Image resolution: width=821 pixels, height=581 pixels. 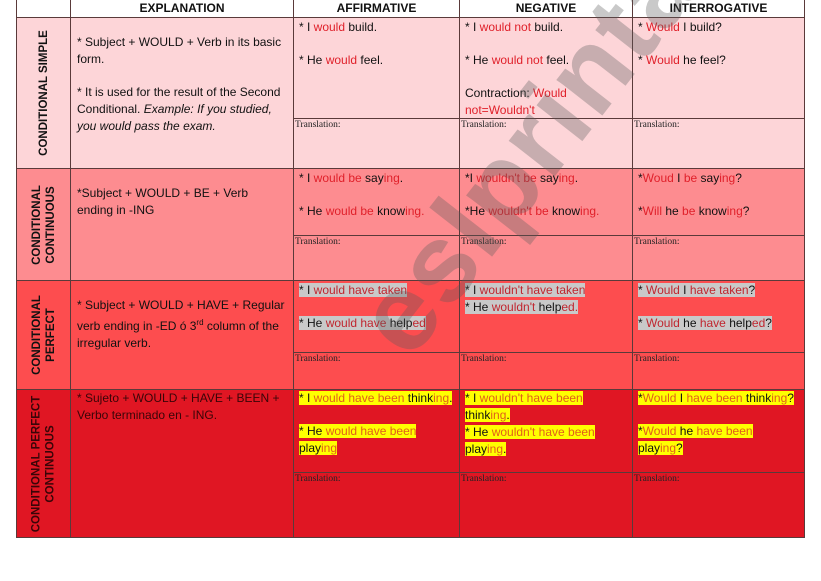 I want to click on header-negative: NEGATIVE, so click(x=546, y=9).